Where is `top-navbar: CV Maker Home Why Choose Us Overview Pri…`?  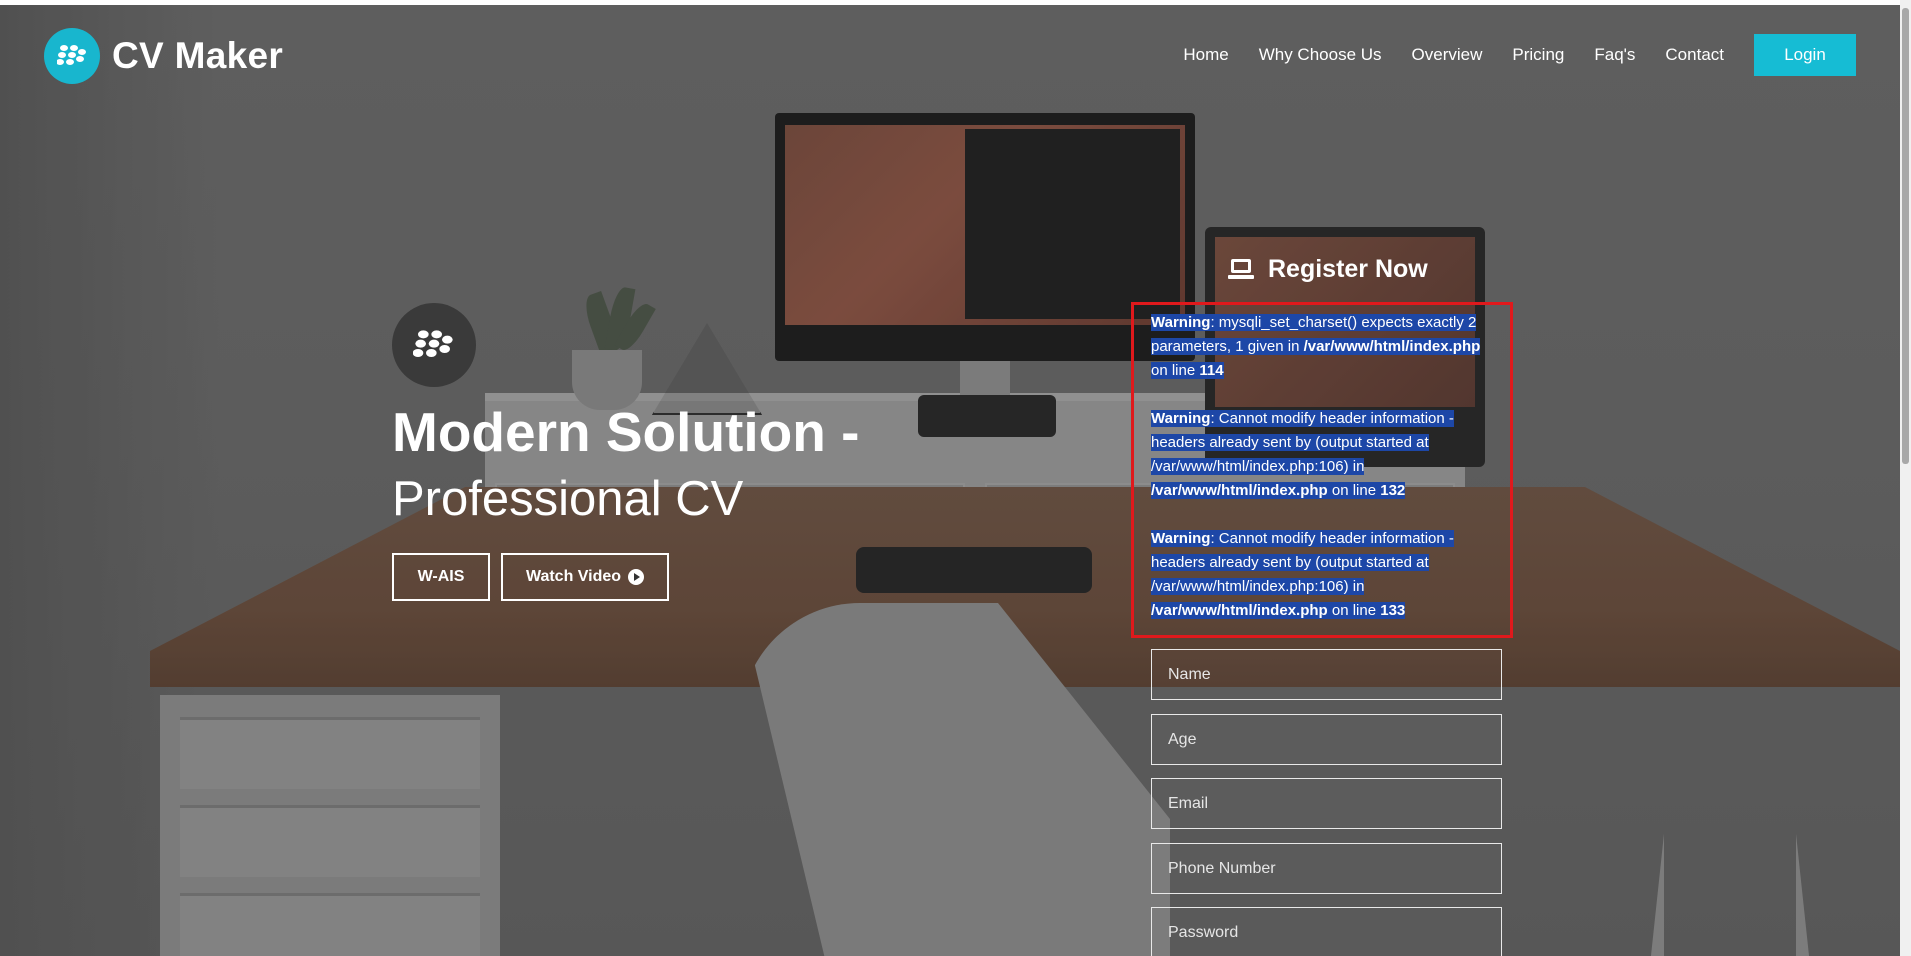 top-navbar: CV Maker Home Why Choose Us Overview Pri… is located at coordinates (950, 55).